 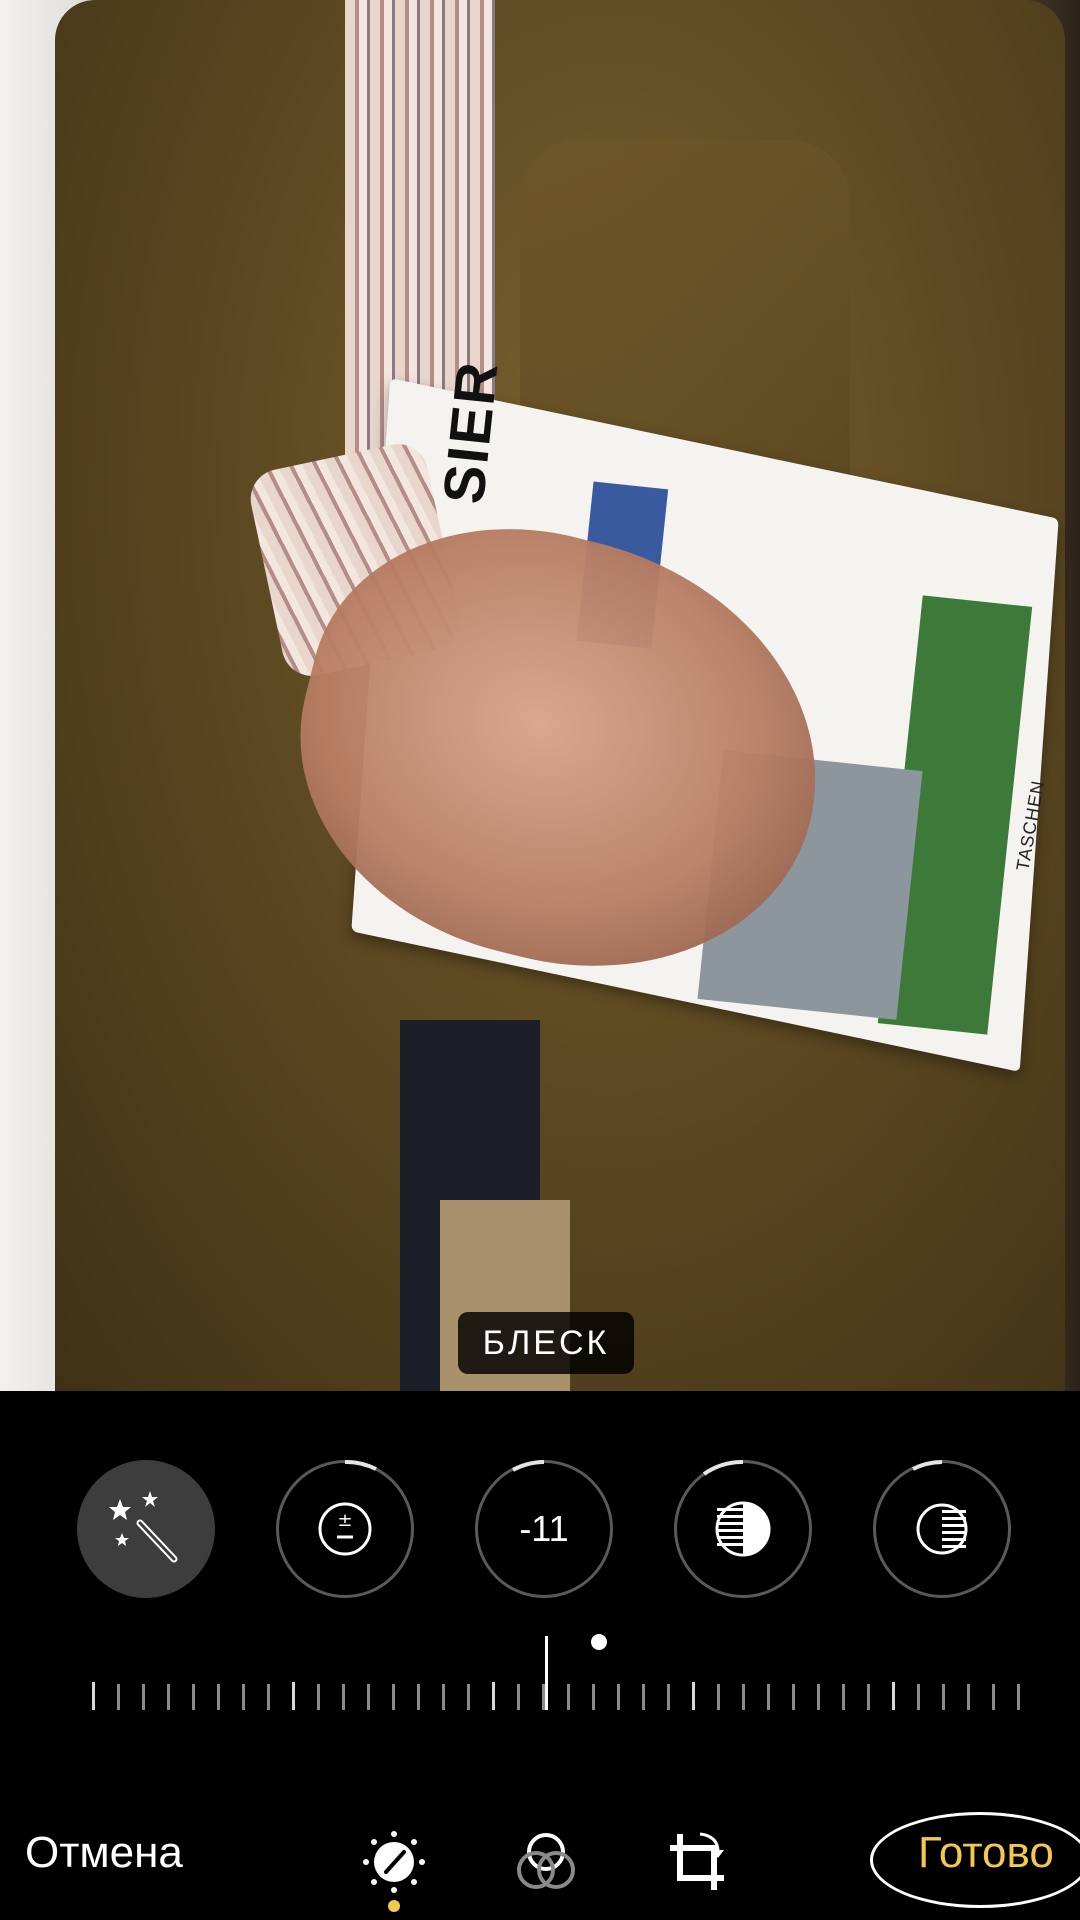 What do you see at coordinates (104, 1853) in the screenshot?
I see `cancel-button: Отмена` at bounding box center [104, 1853].